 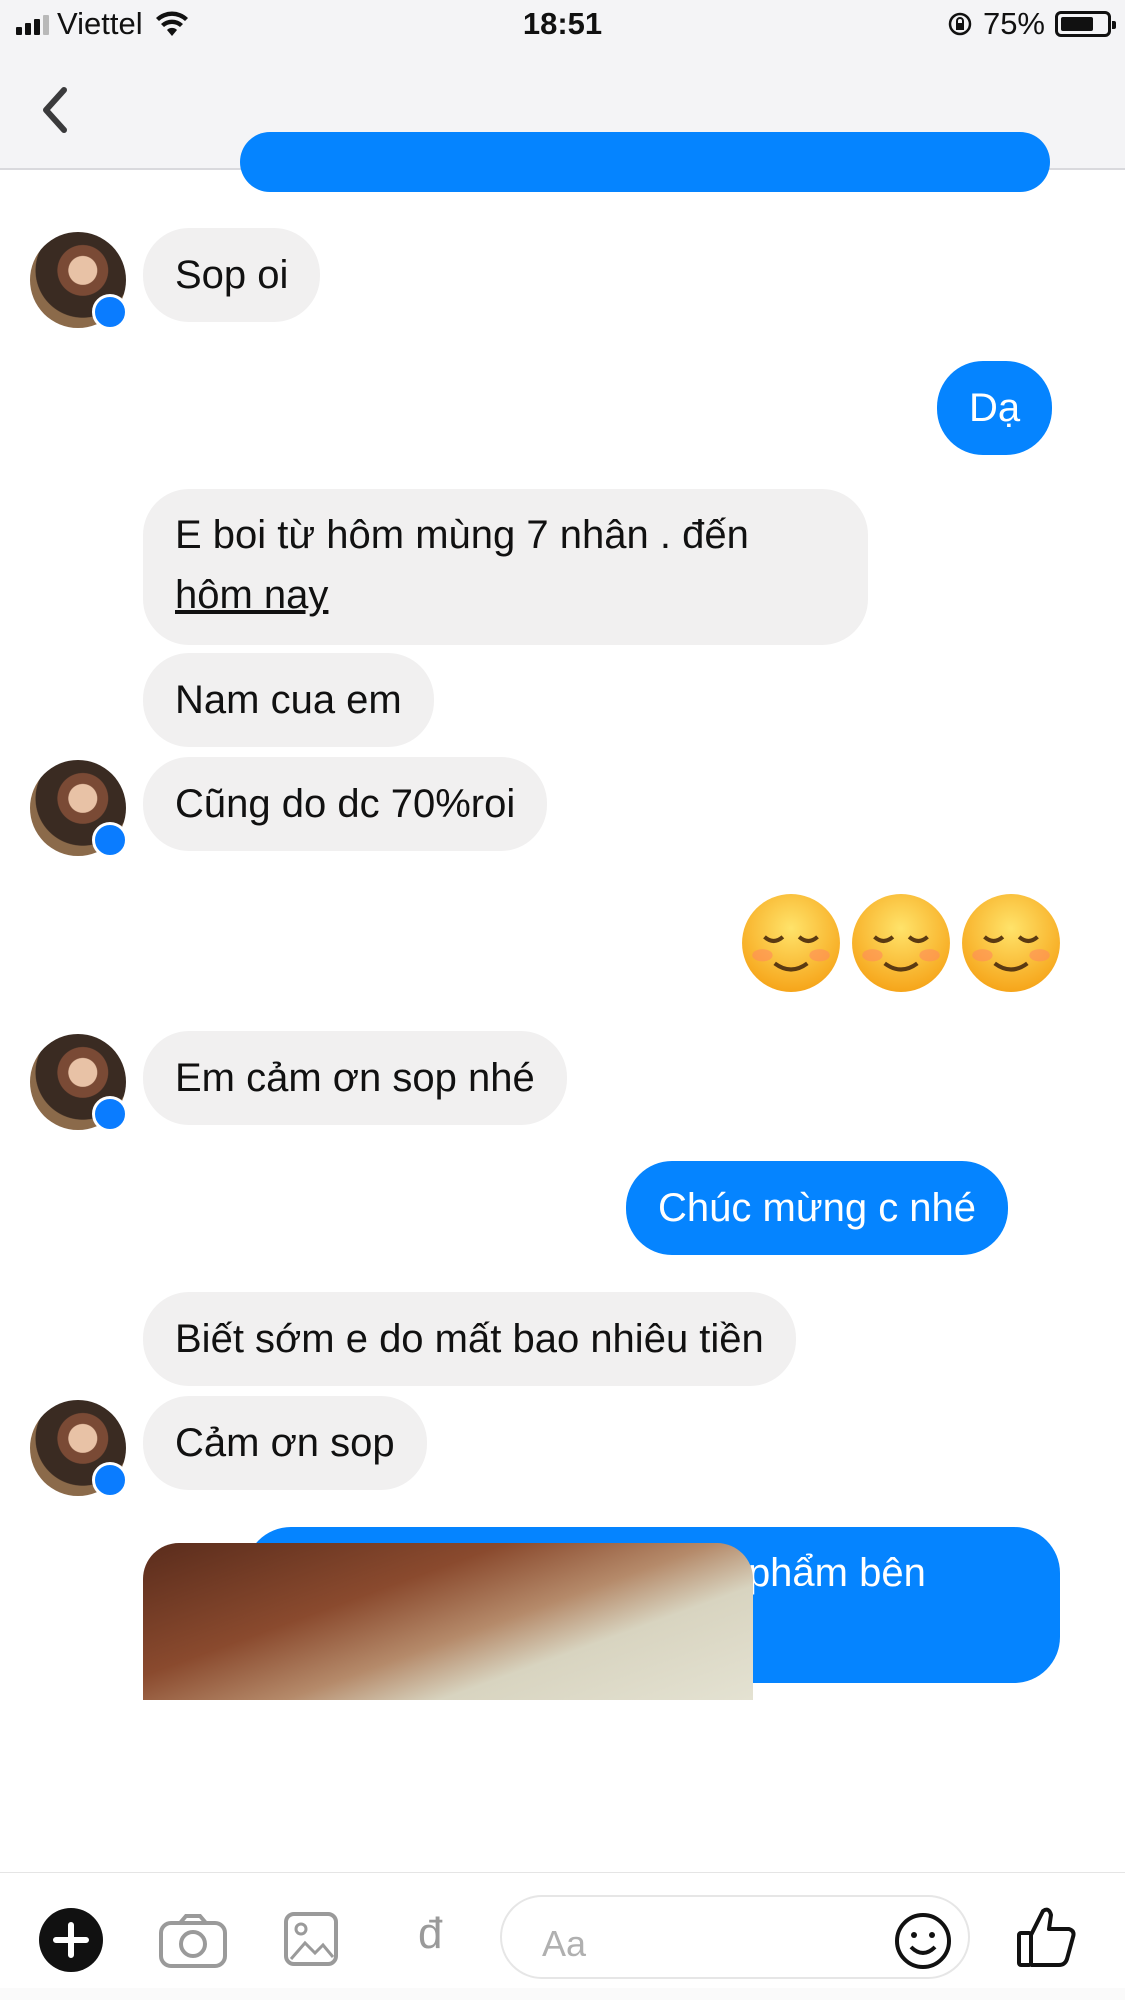 I want to click on status-bar: Viettel 18:51 75%, so click(x=562, y=25).